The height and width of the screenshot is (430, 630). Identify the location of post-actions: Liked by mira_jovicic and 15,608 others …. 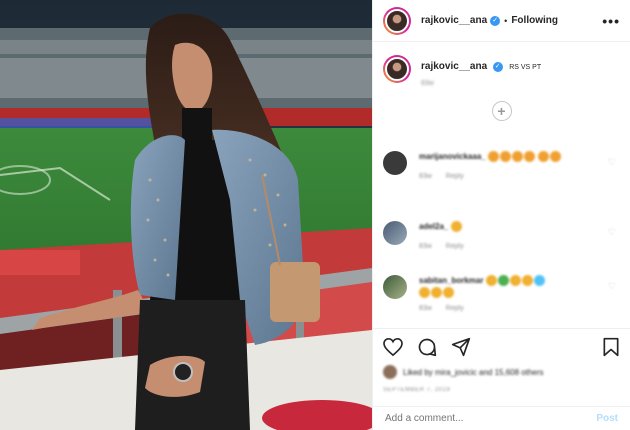
(501, 379).